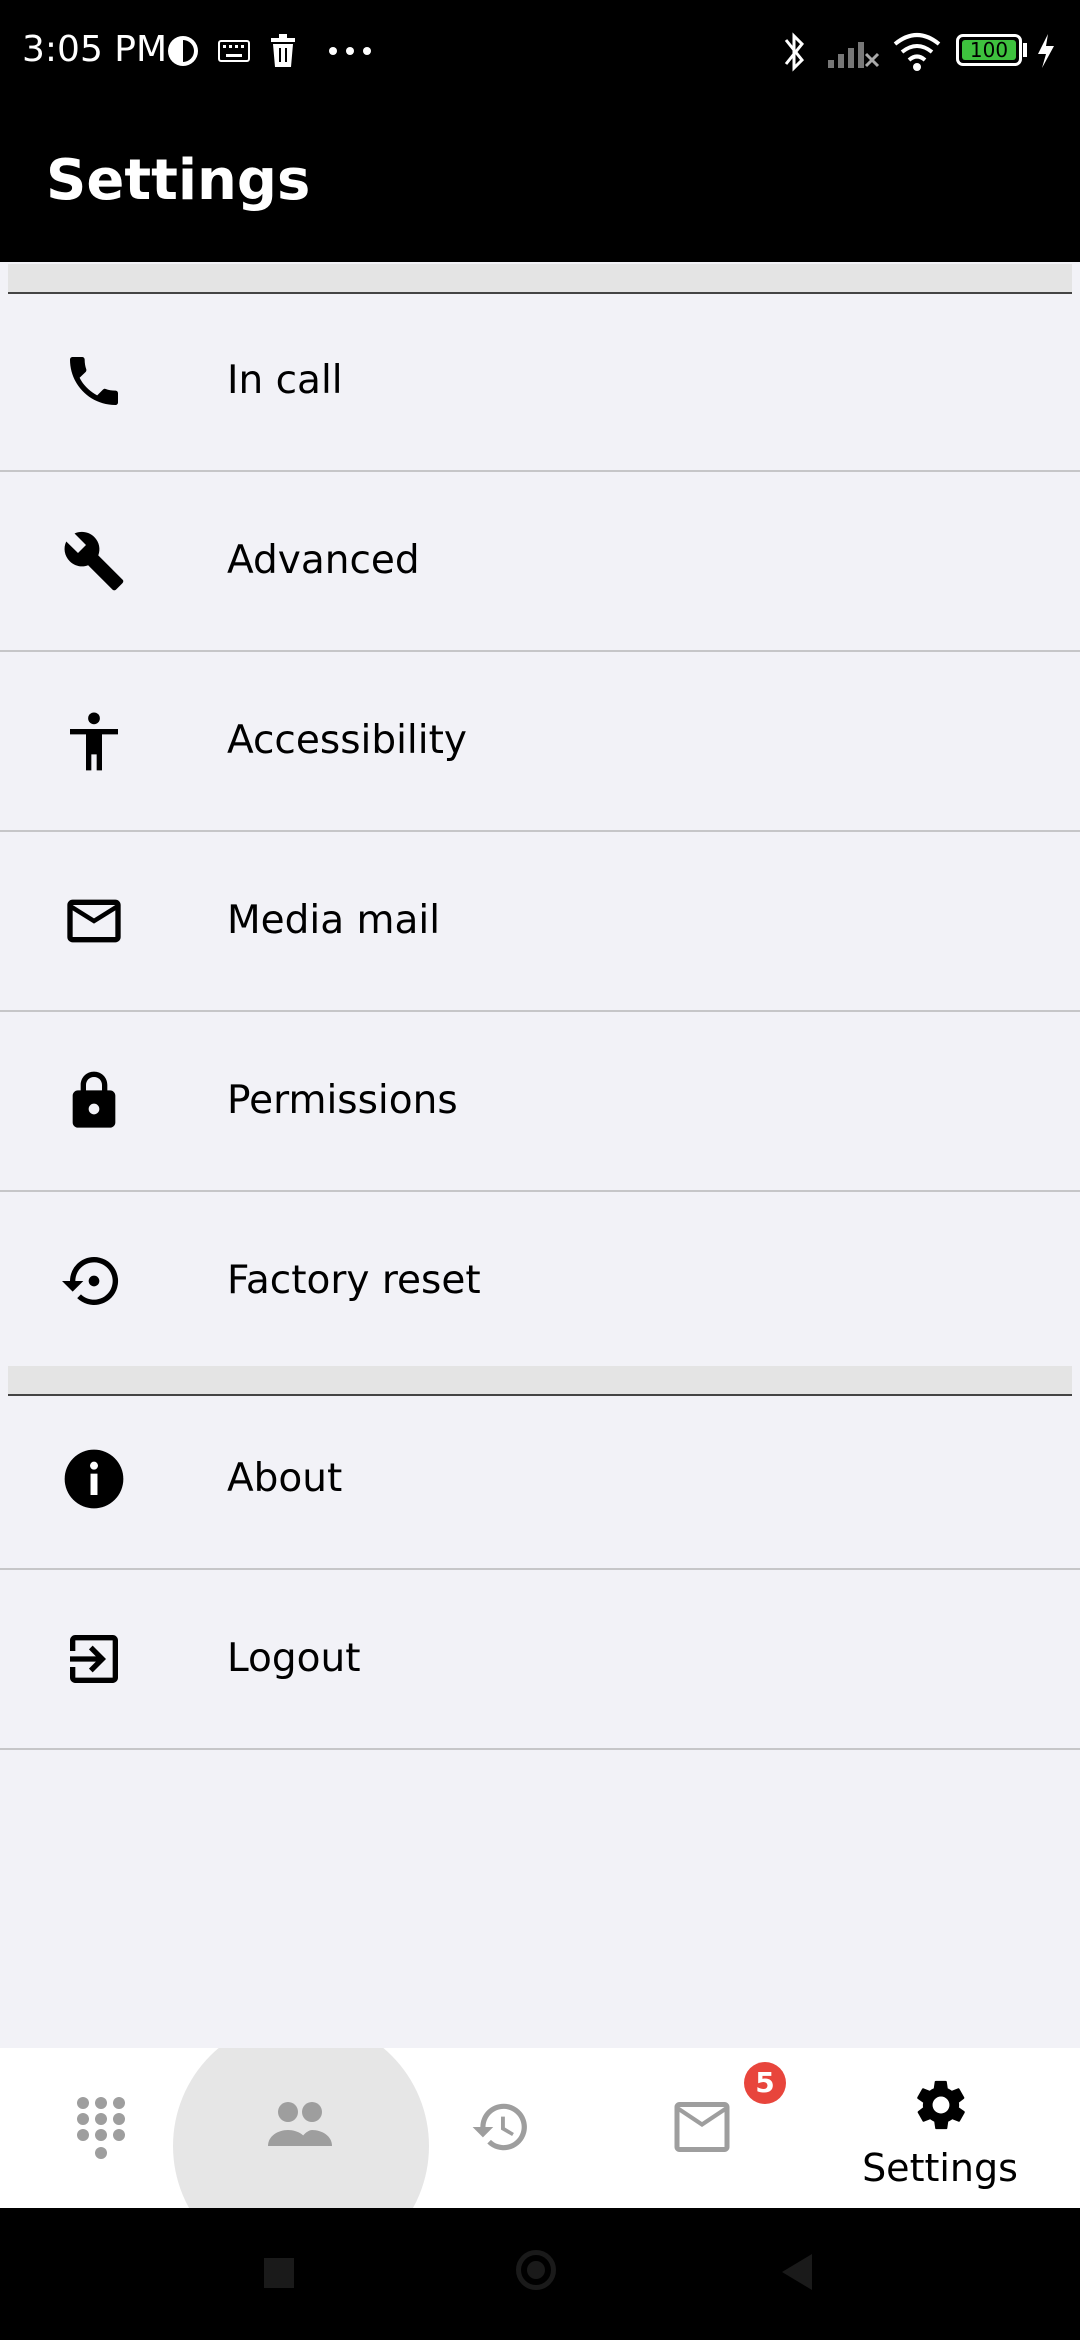  I want to click on battery-level: 100, so click(989, 50).